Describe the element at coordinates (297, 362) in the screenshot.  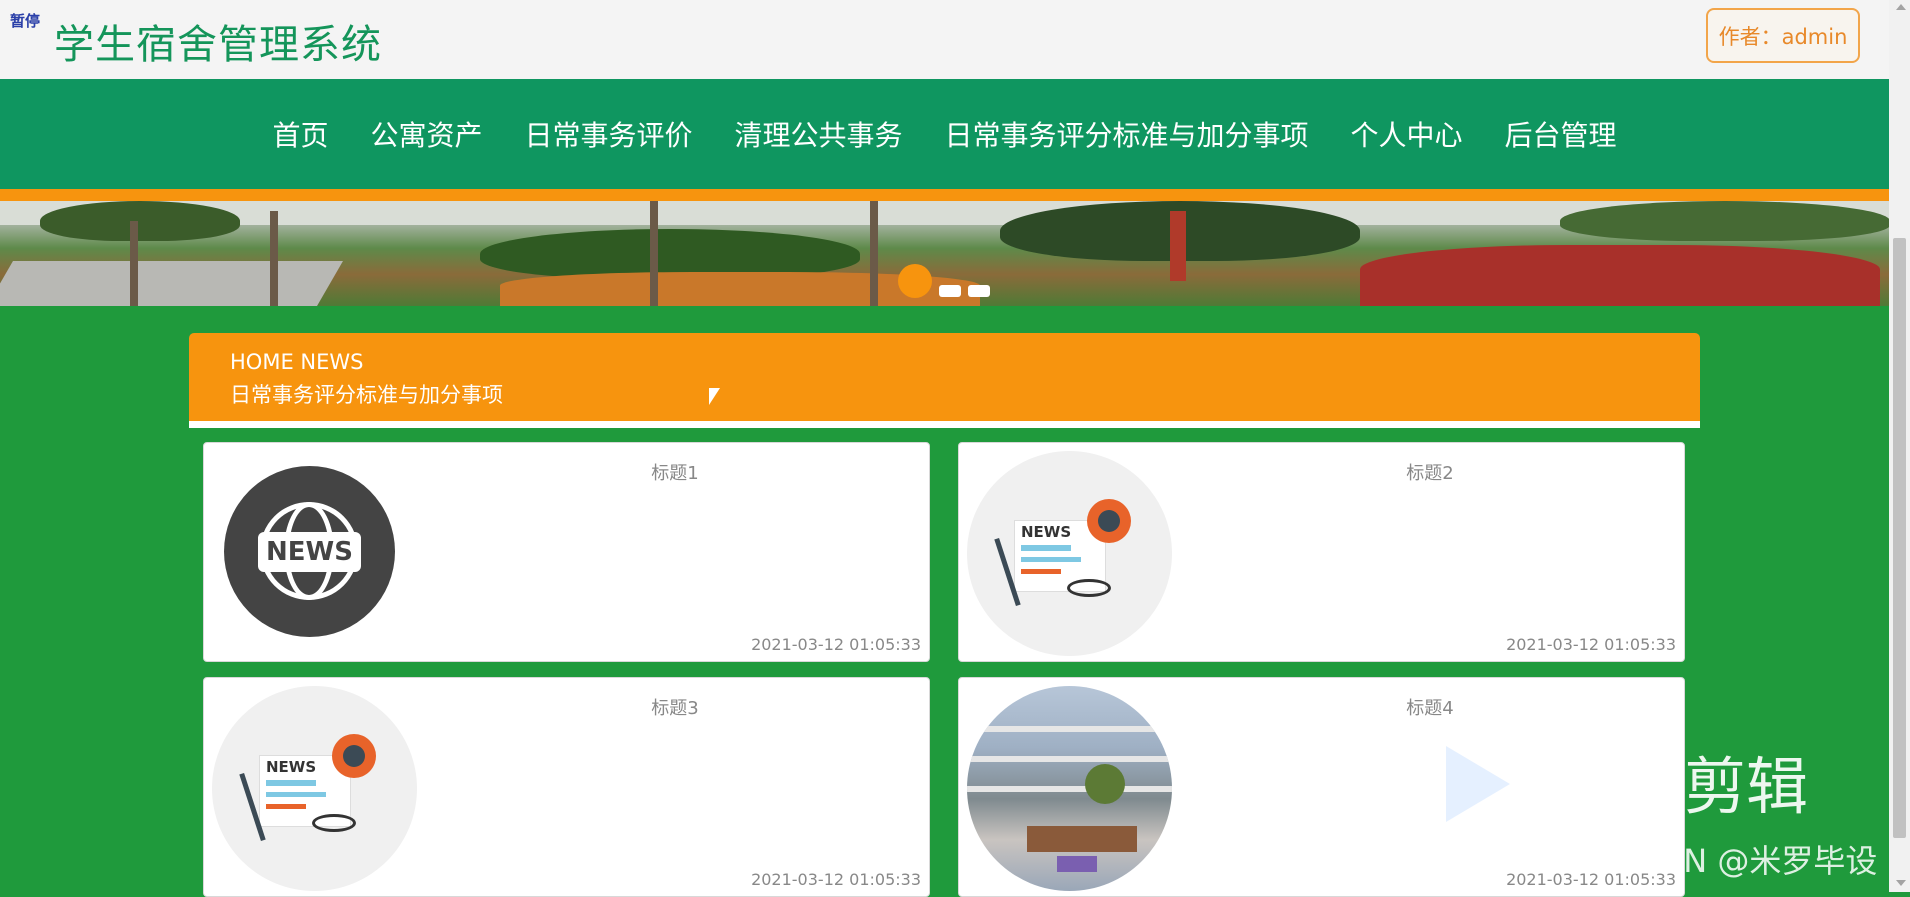
I see `news-heading-en: HOME NEWS` at that location.